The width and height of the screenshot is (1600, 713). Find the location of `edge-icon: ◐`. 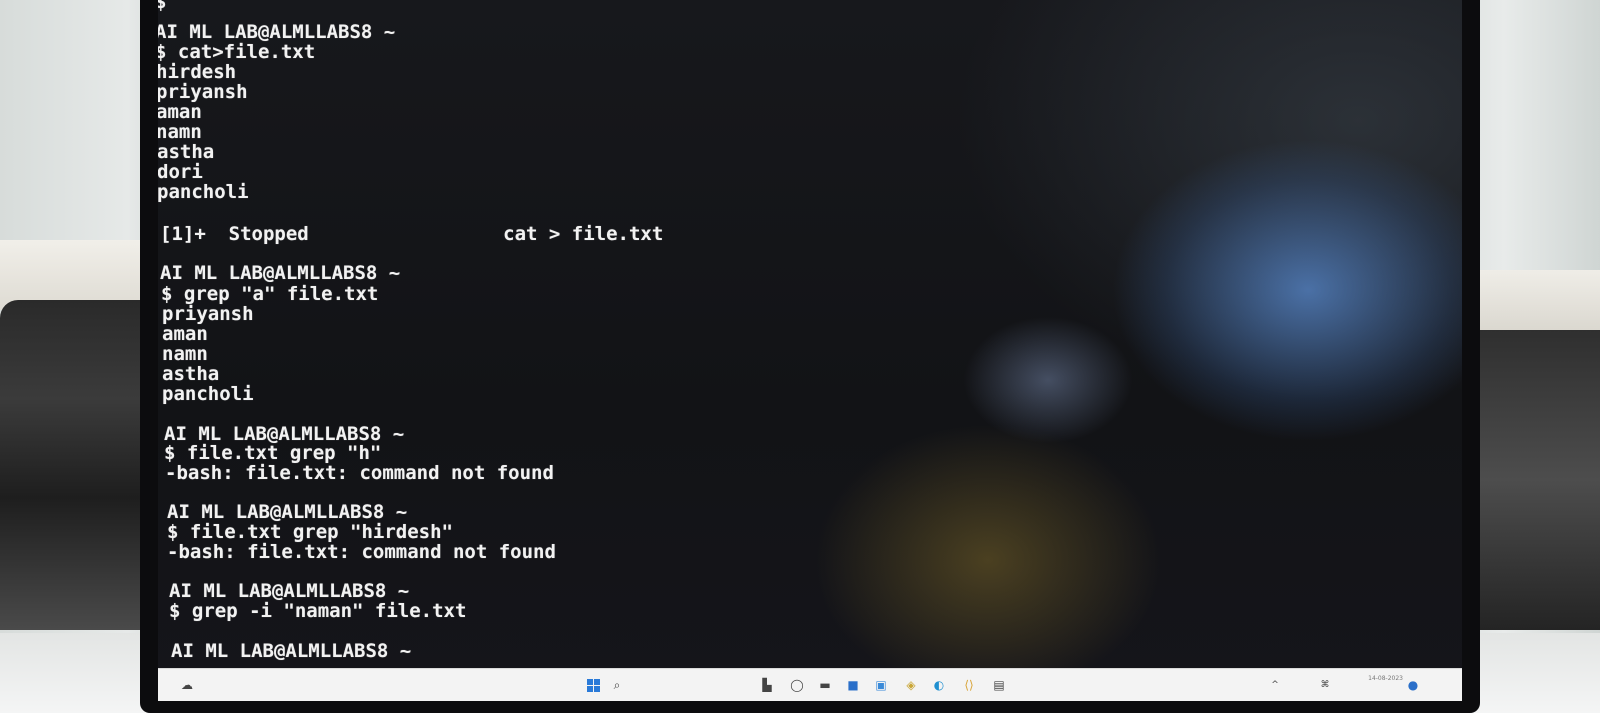

edge-icon: ◐ is located at coordinates (939, 685).